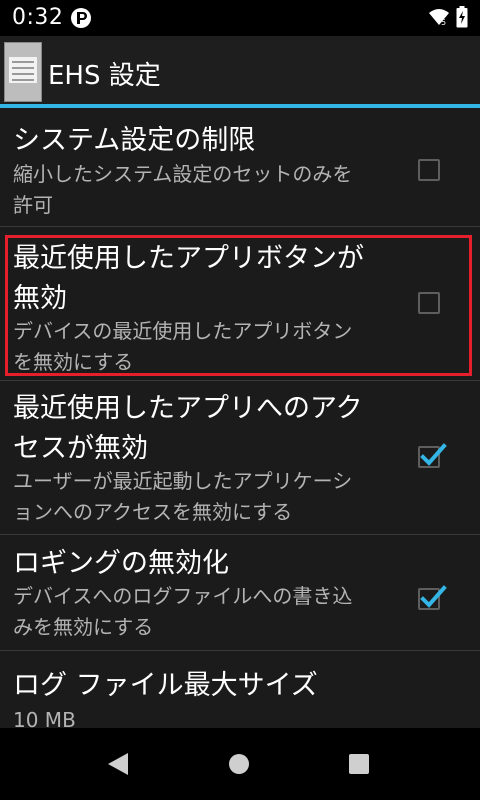 The height and width of the screenshot is (800, 480). What do you see at coordinates (121, 563) in the screenshot?
I see `pref-title: ロギングの無効化` at bounding box center [121, 563].